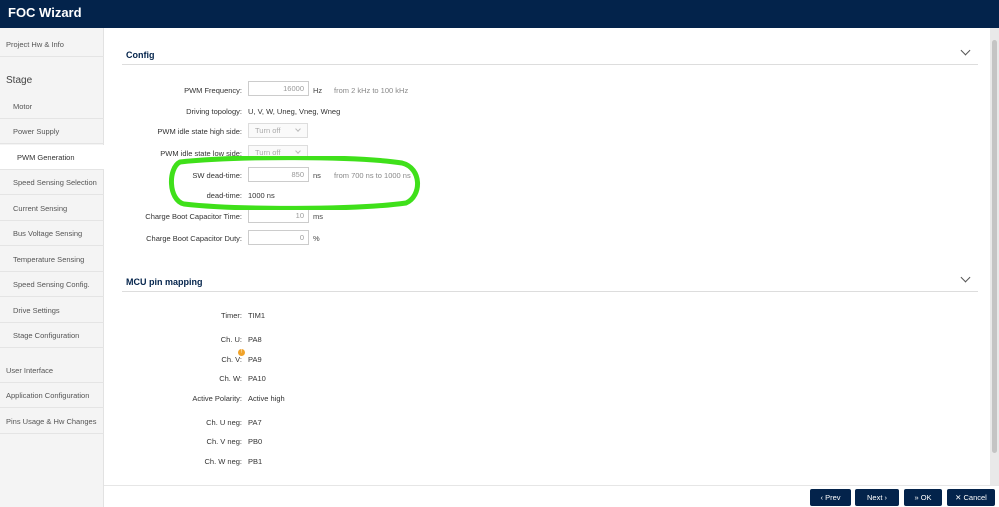 The width and height of the screenshot is (999, 507). I want to click on ch-u-value: PA8, so click(255, 339).